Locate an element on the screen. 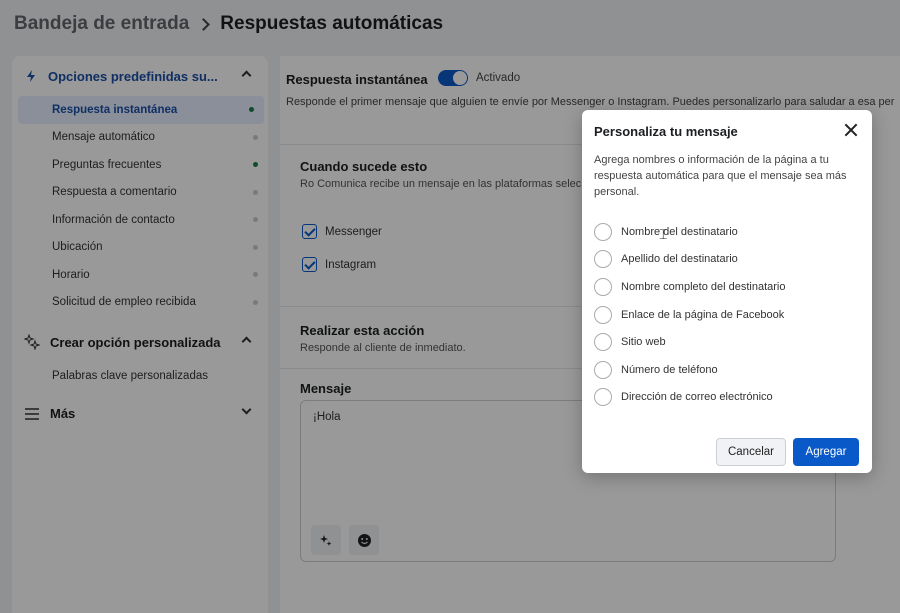  text-cursor-icon: ⌶ is located at coordinates (663, 234).